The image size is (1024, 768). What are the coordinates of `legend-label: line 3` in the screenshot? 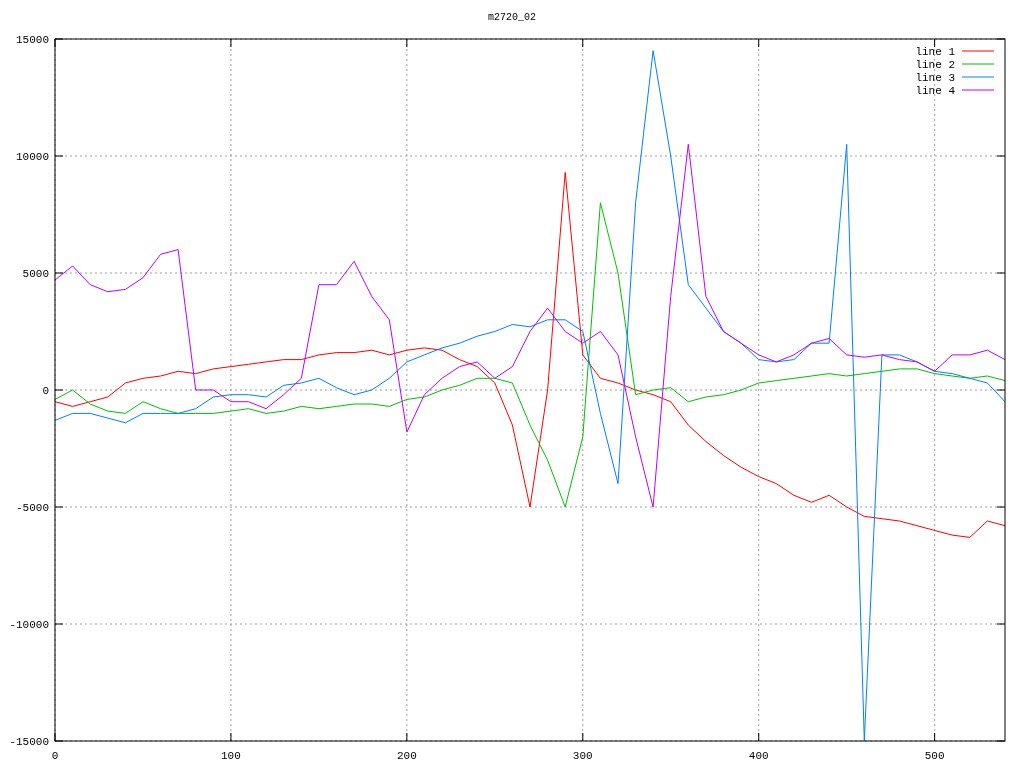 It's located at (935, 78).